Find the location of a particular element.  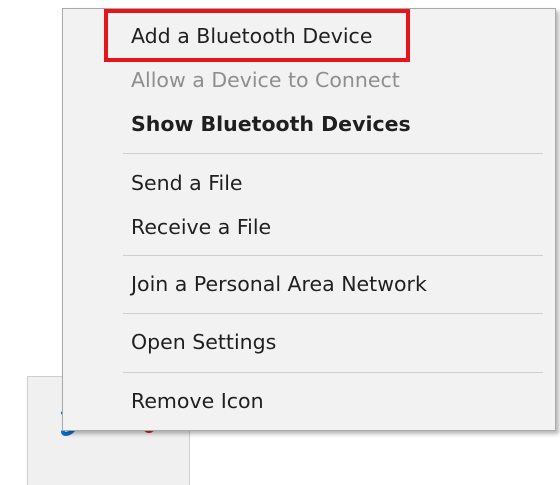

menu-item-add-bluetooth-device: Add a Bluetooth Device is located at coordinates (251, 36).